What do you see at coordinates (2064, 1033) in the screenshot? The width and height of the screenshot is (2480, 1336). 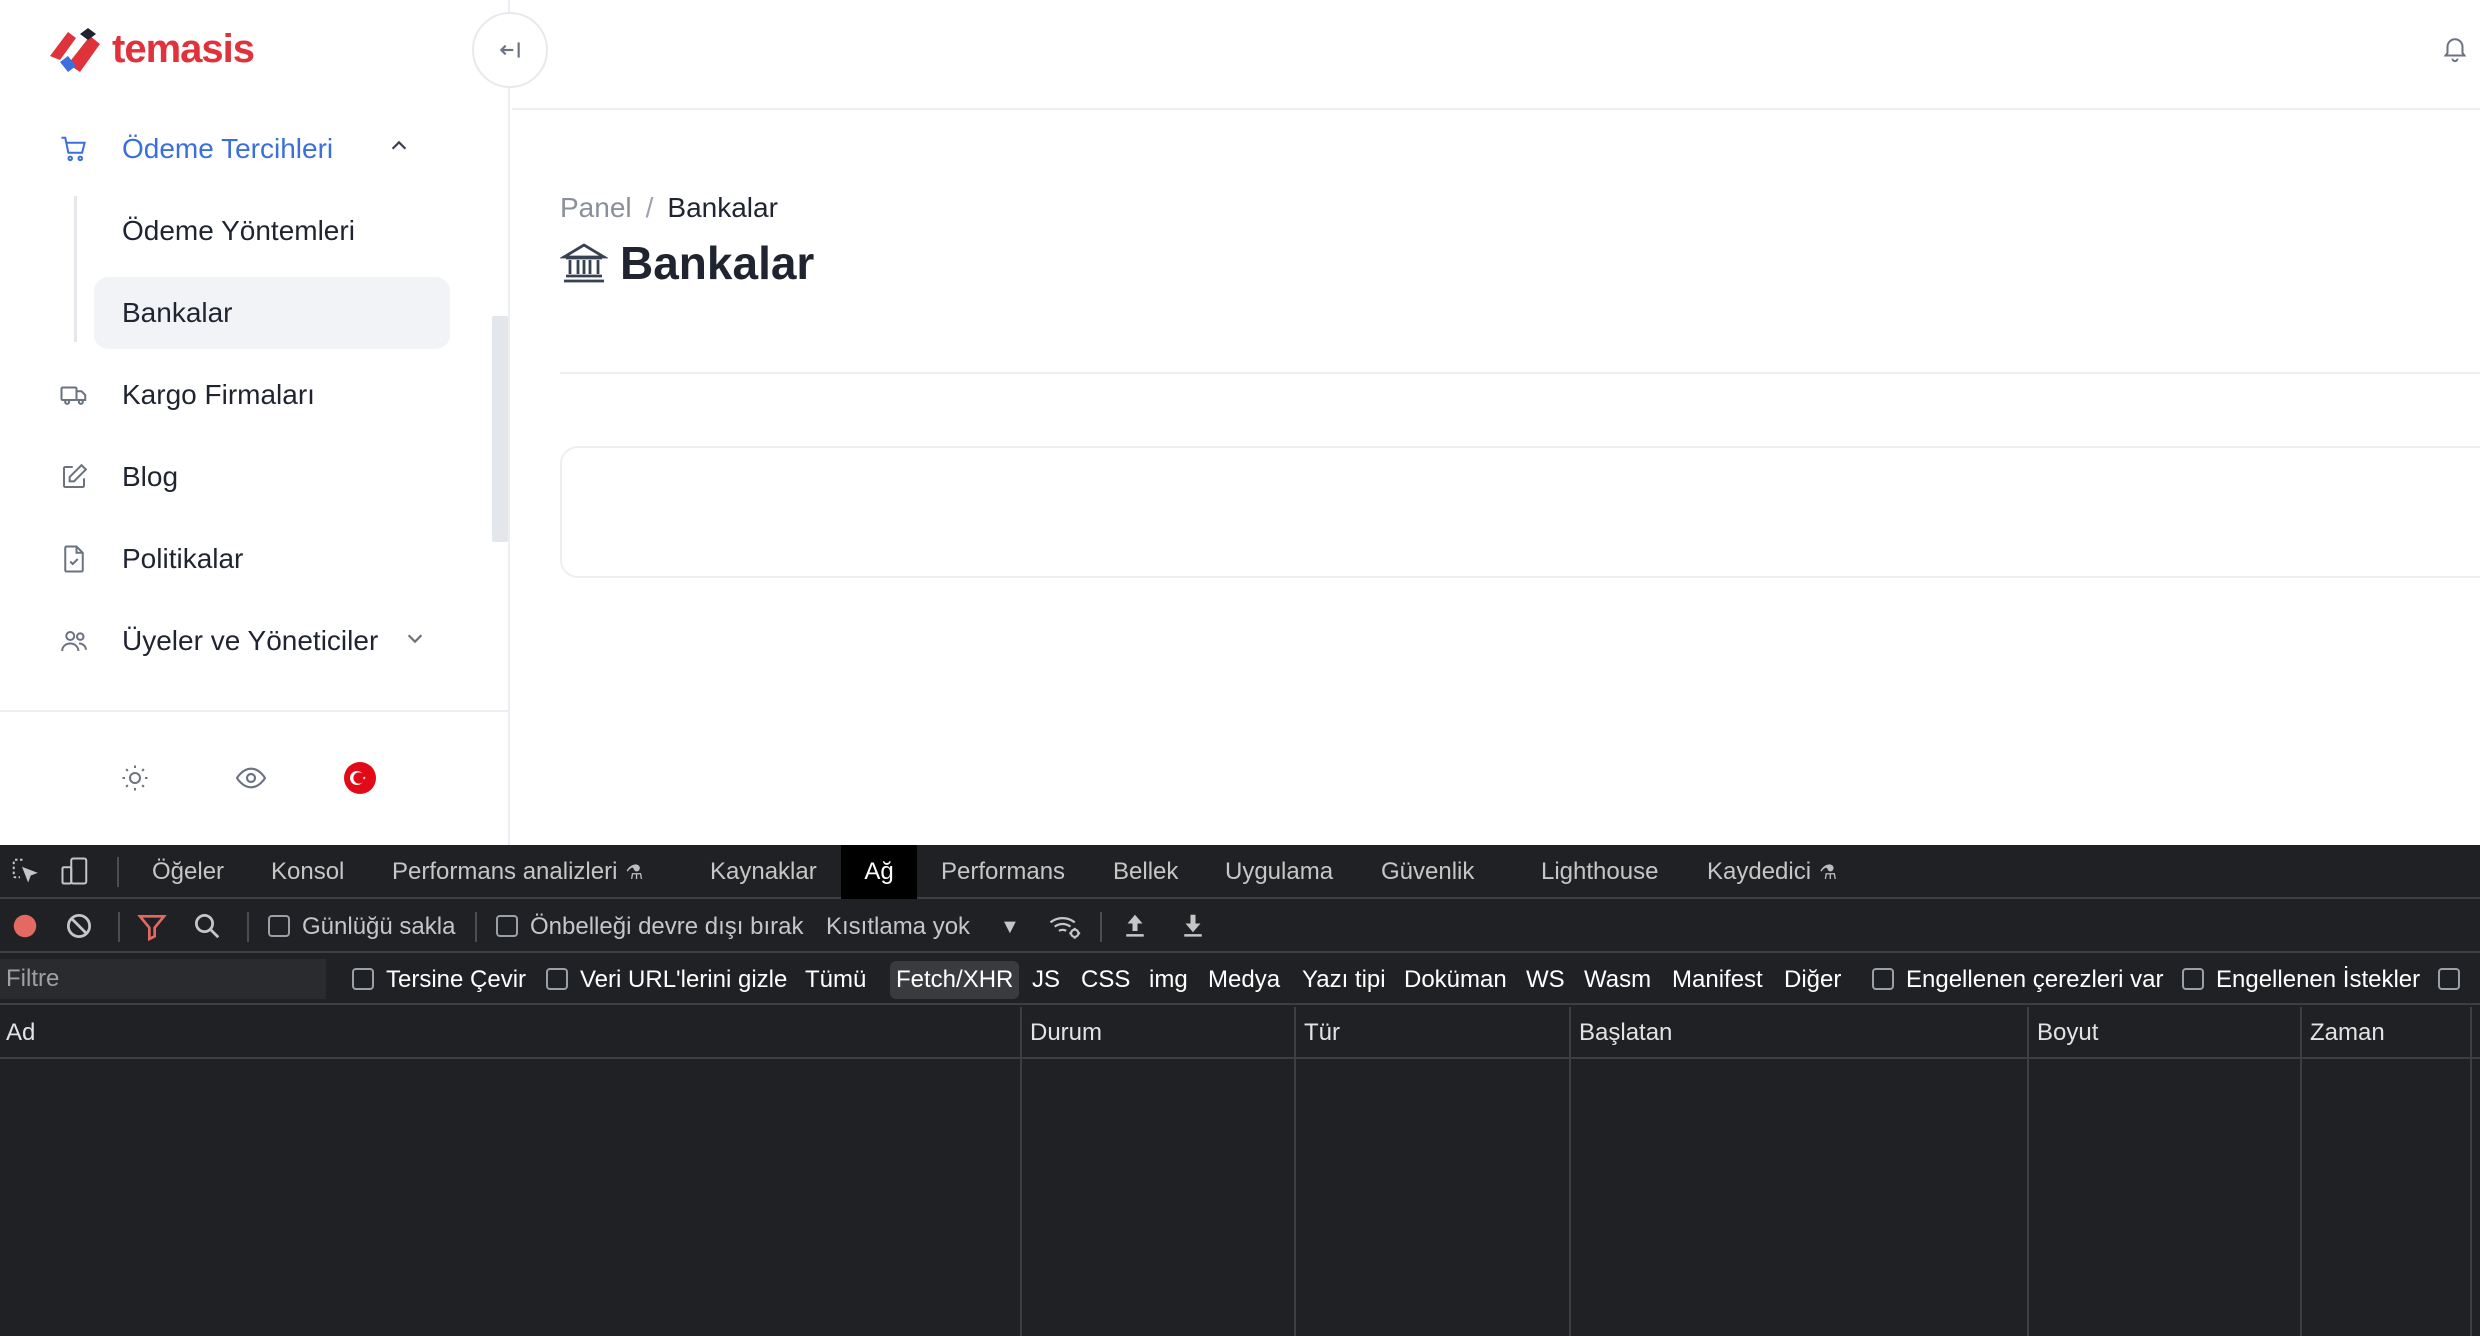 I see `column-header-size: Boyut` at bounding box center [2064, 1033].